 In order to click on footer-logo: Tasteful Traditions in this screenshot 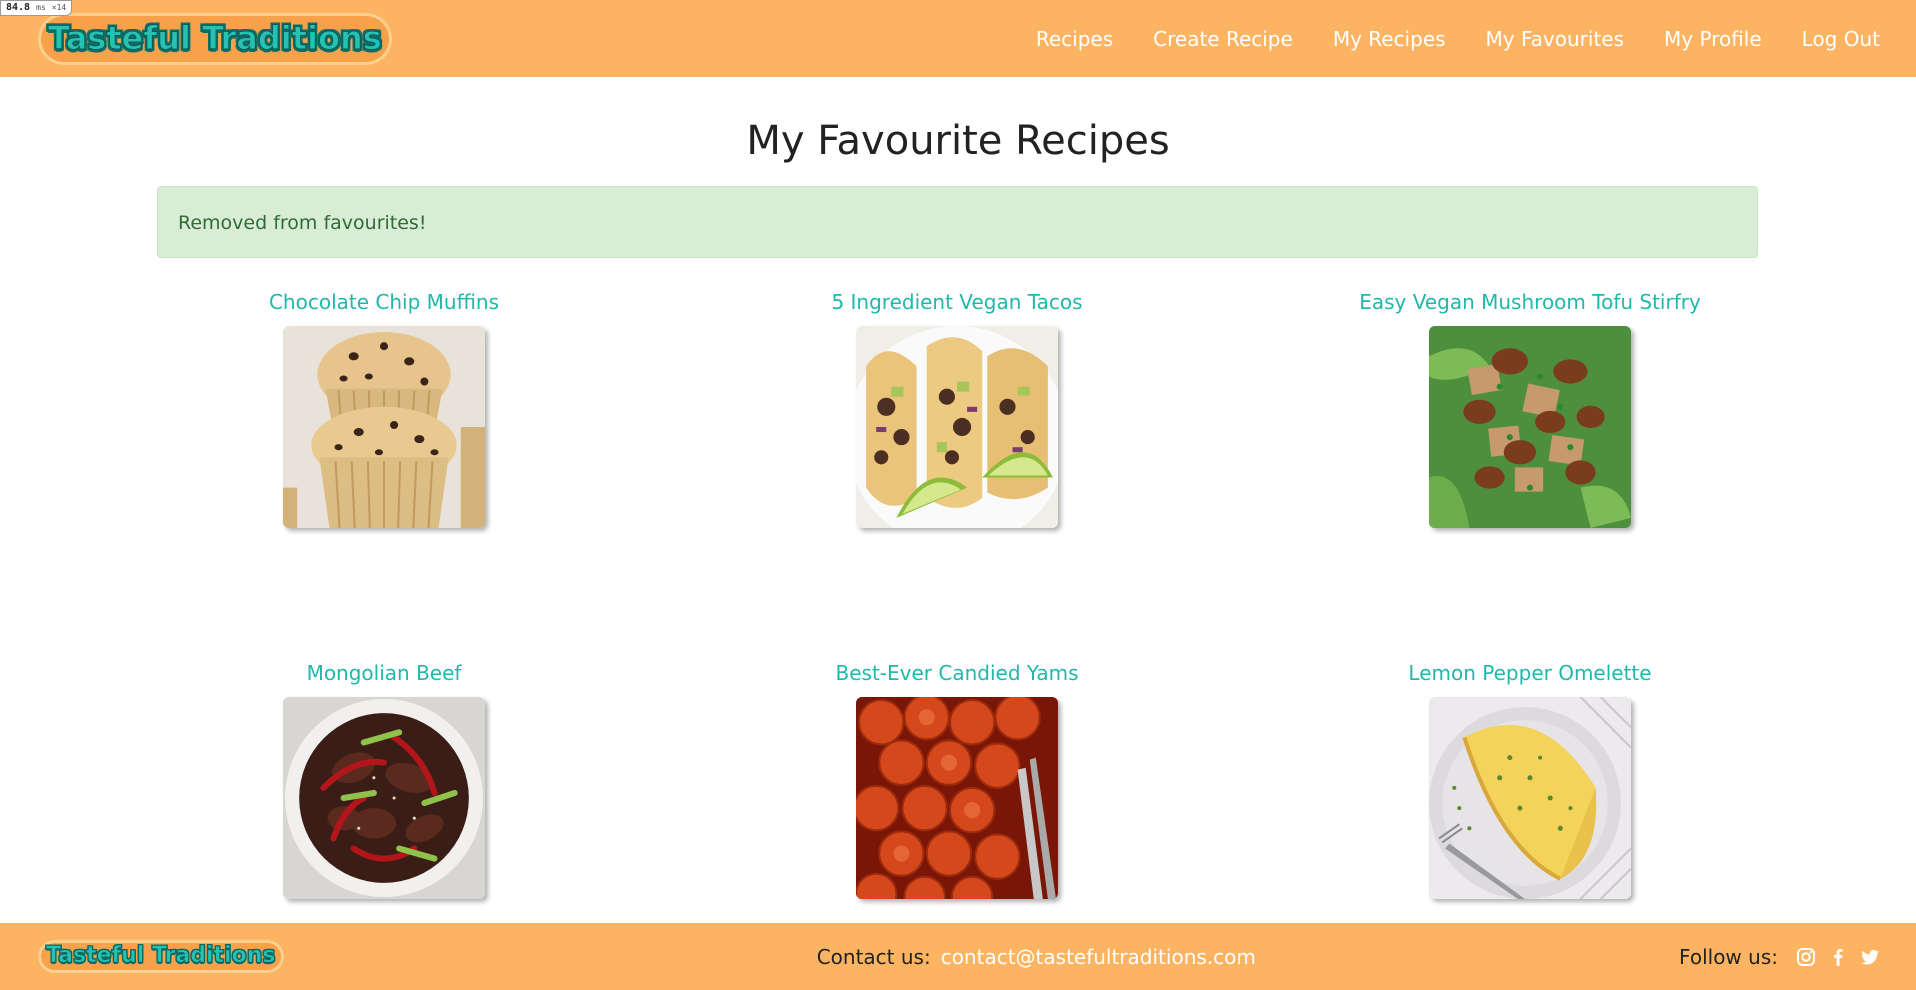, I will do `click(161, 956)`.